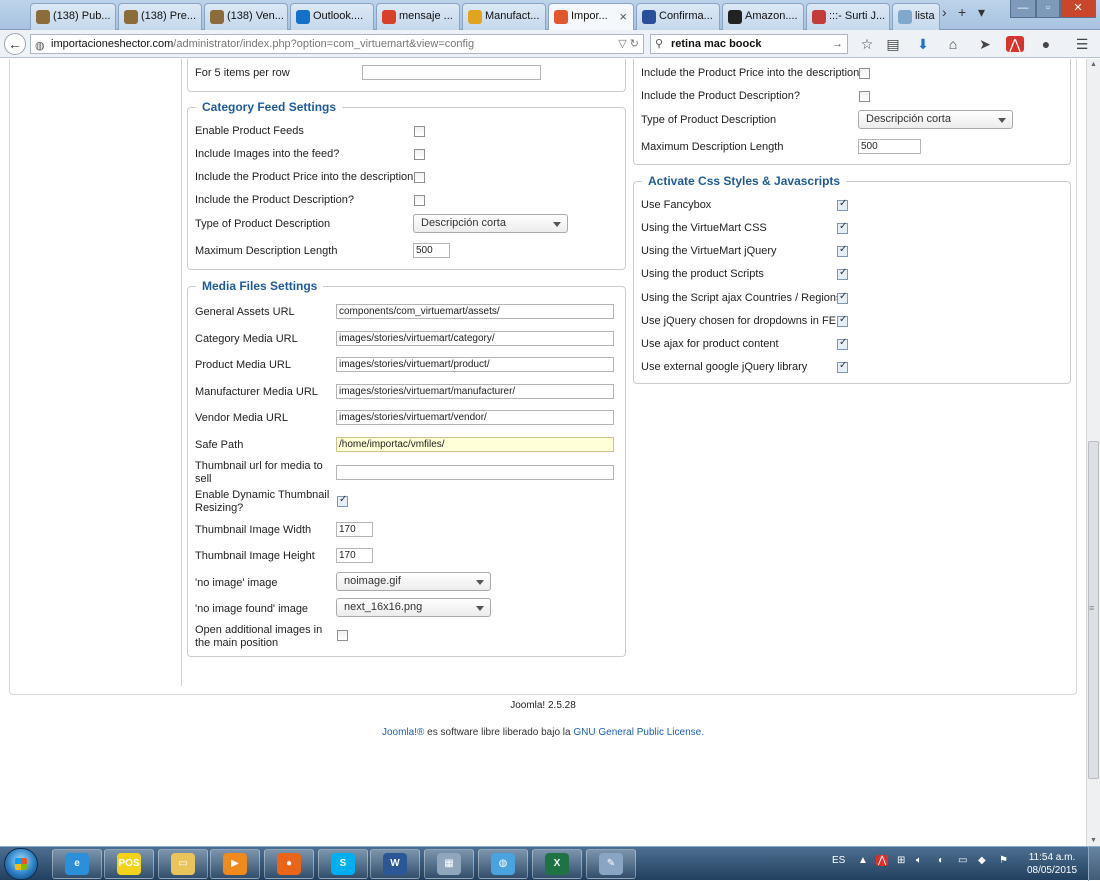 This screenshot has height=881, width=1100. What do you see at coordinates (842, 273) in the screenshot?
I see `product-scripts-checkbox` at bounding box center [842, 273].